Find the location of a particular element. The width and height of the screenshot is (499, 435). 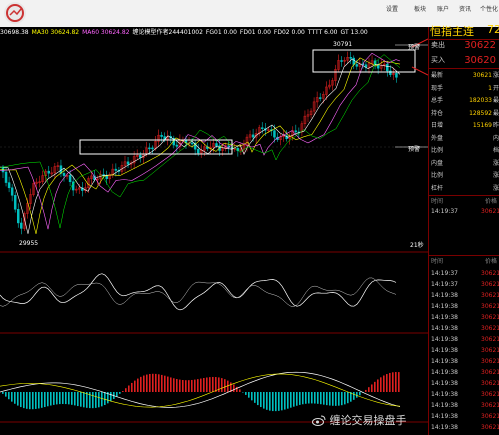

indicator-item: FD02 0.00 is located at coordinates (289, 32).